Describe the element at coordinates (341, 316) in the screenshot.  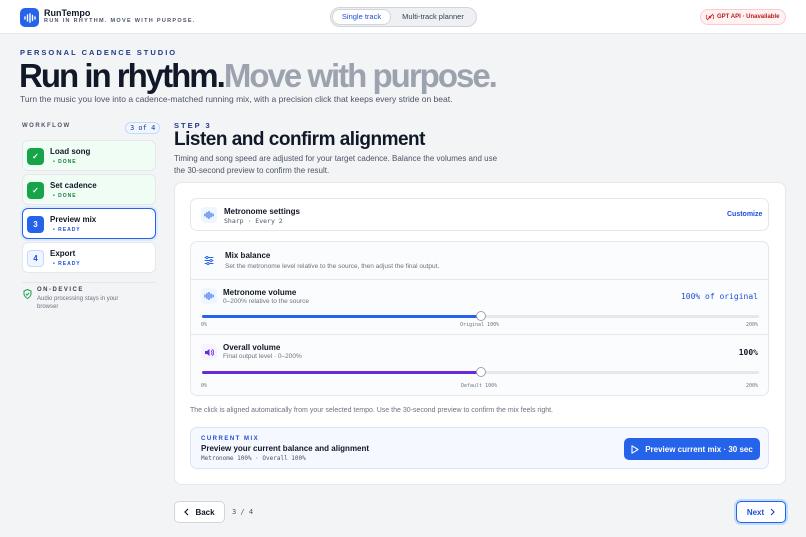
I see `metronome-volume-fill` at that location.